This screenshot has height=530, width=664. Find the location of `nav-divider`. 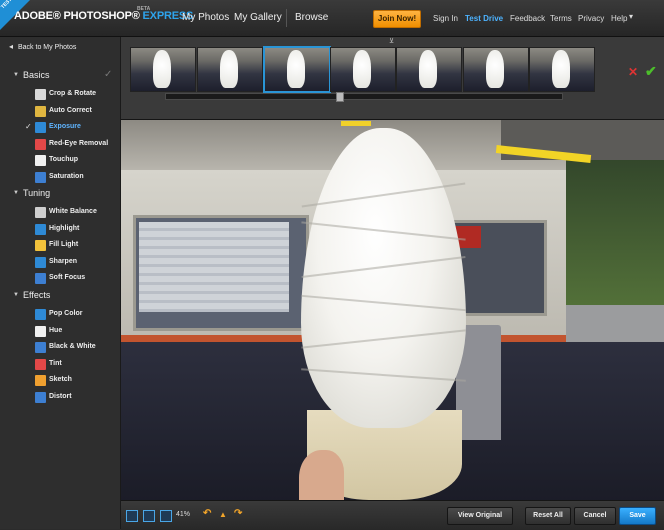

nav-divider is located at coordinates (286, 18).